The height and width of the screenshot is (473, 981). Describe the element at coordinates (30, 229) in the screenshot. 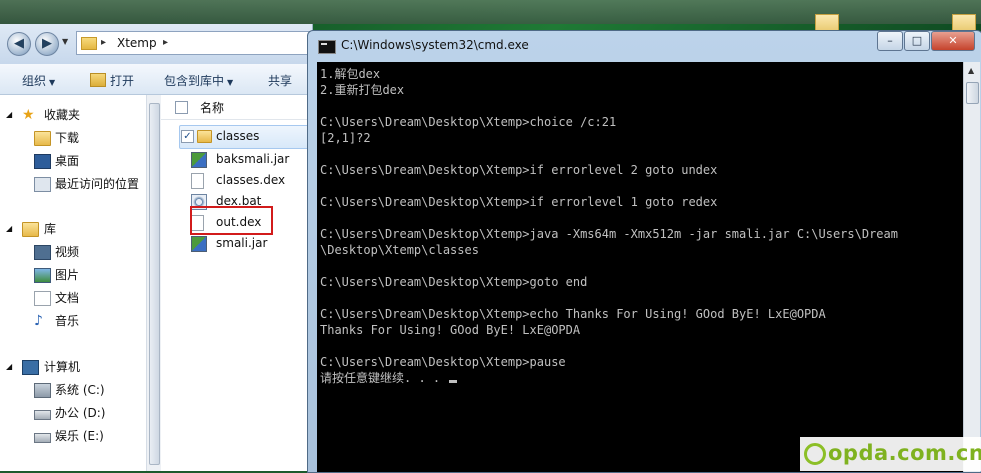

I see `libraries-icon` at that location.